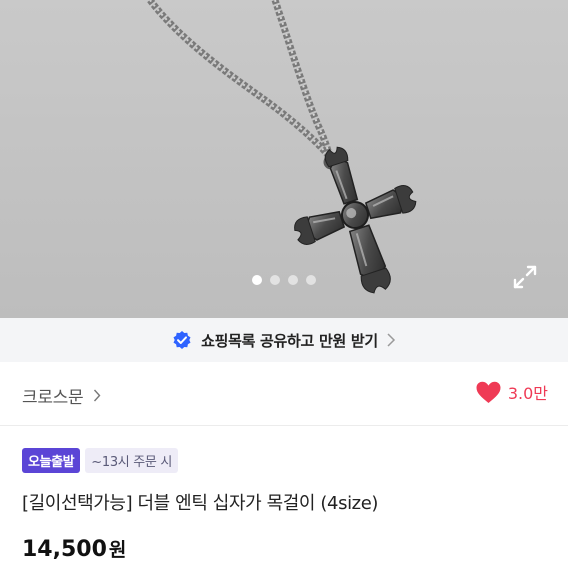 The image size is (568, 568). I want to click on share-reward-banner: 쇼핑목록 공유하고 만원 받기, so click(284, 340).